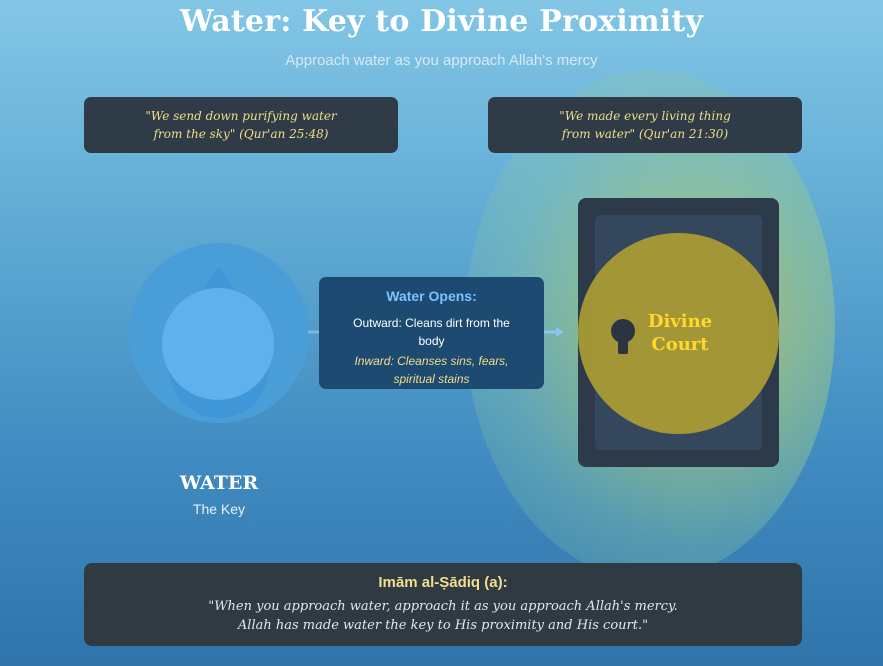  I want to click on quote-line: from water" (Qur'an 21:30), so click(645, 134).